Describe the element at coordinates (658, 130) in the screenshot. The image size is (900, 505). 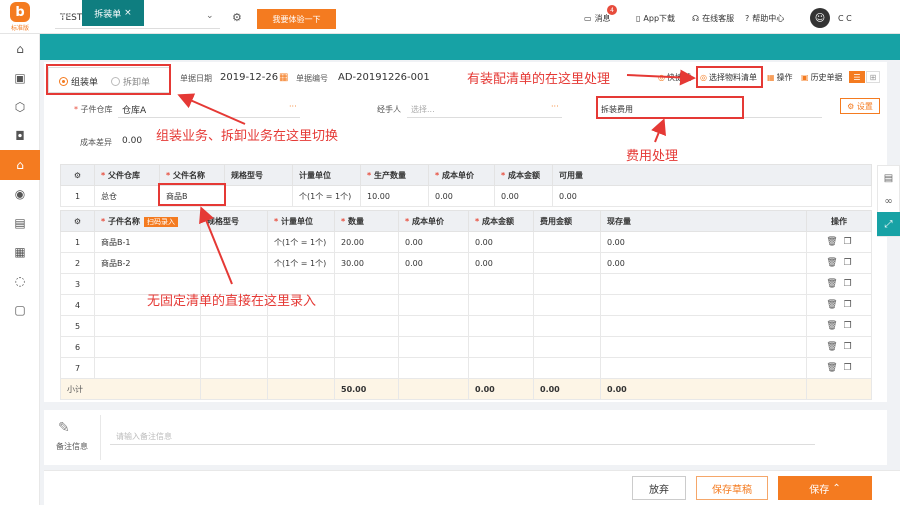
I see `arrow-fee` at that location.